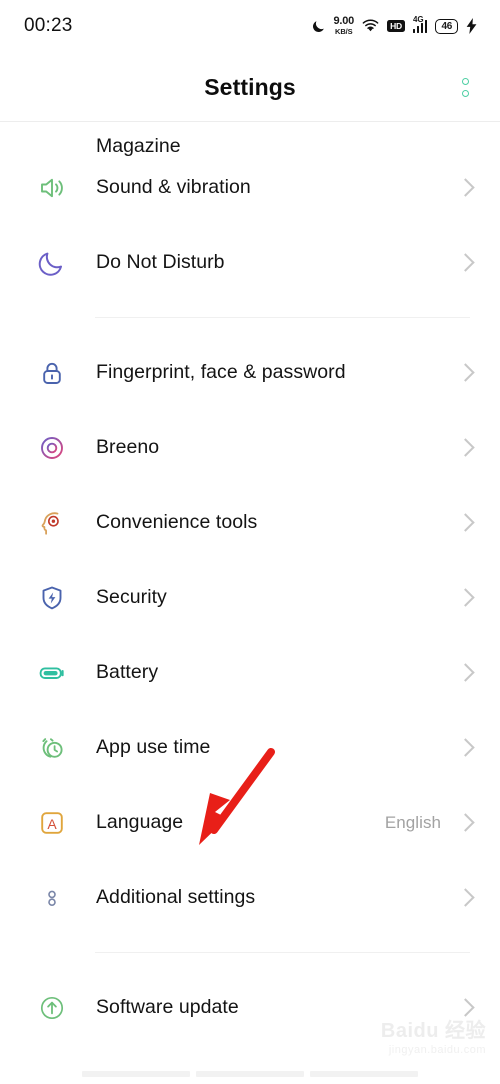  Describe the element at coordinates (433, 1031) in the screenshot. I see `watermark-main: Baidu 经验` at that location.